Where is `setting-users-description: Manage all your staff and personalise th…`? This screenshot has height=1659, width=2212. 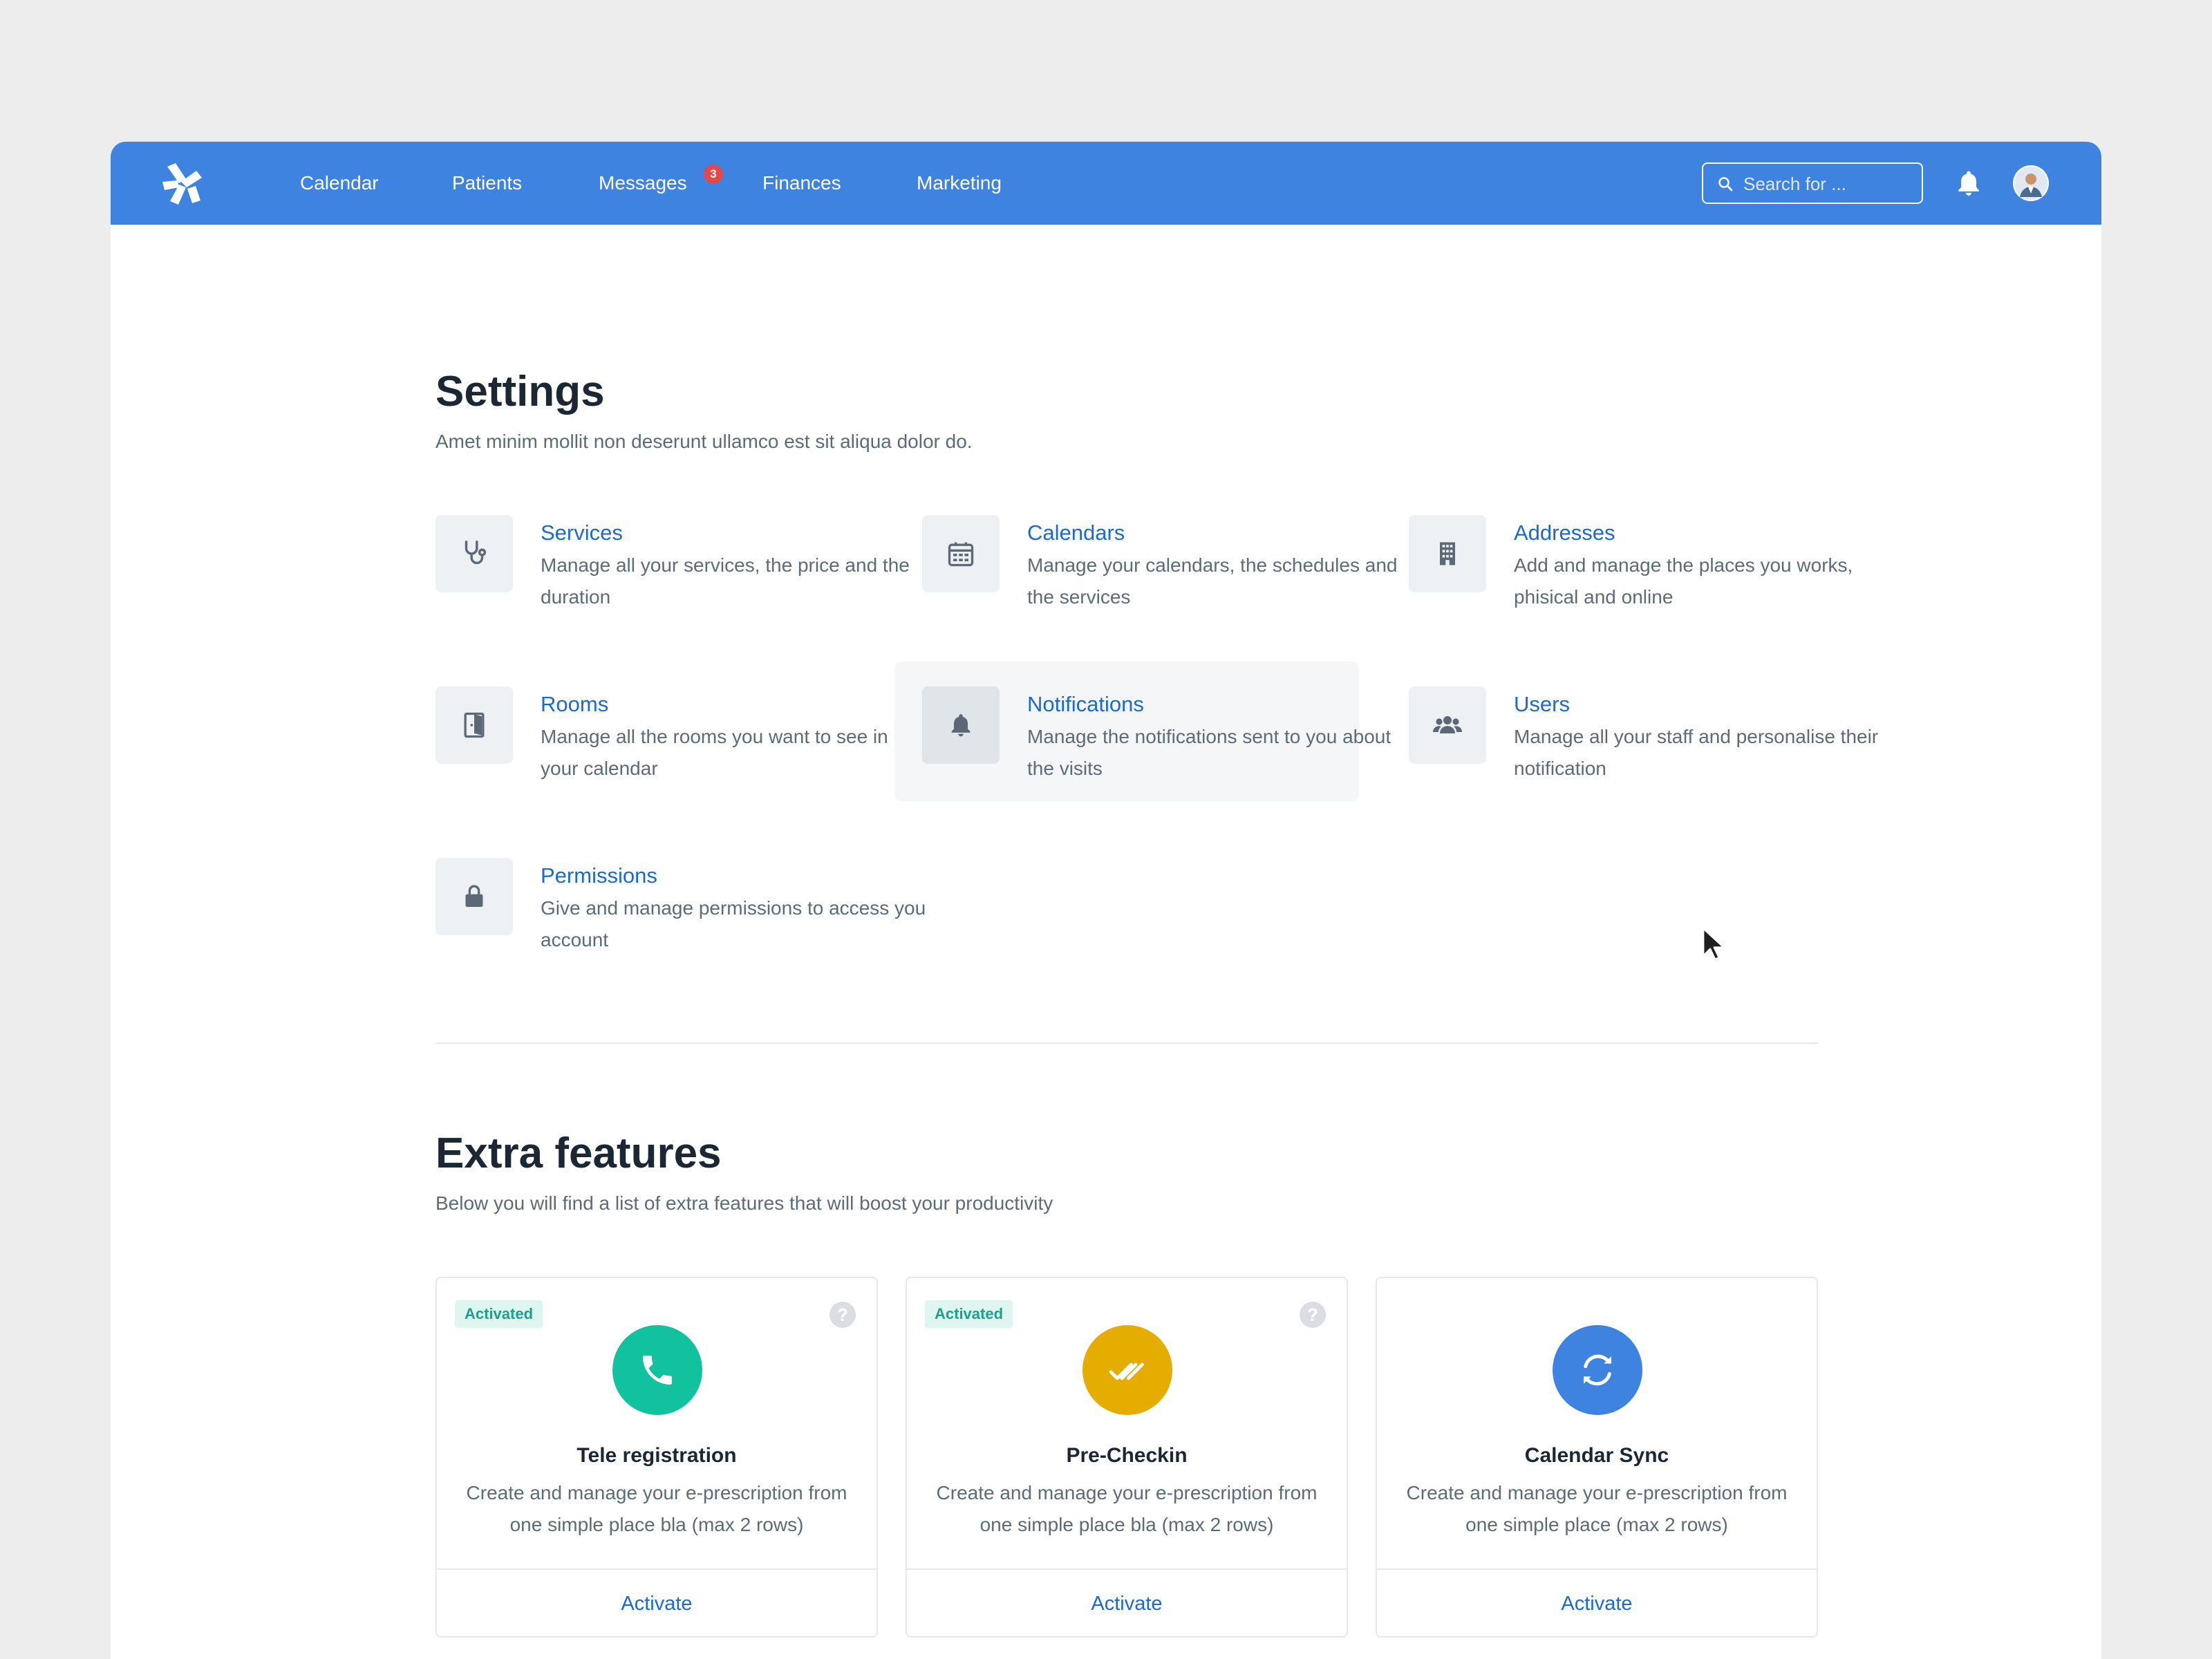
setting-users-description: Manage all your staff and personalise th… is located at coordinates (1696, 752).